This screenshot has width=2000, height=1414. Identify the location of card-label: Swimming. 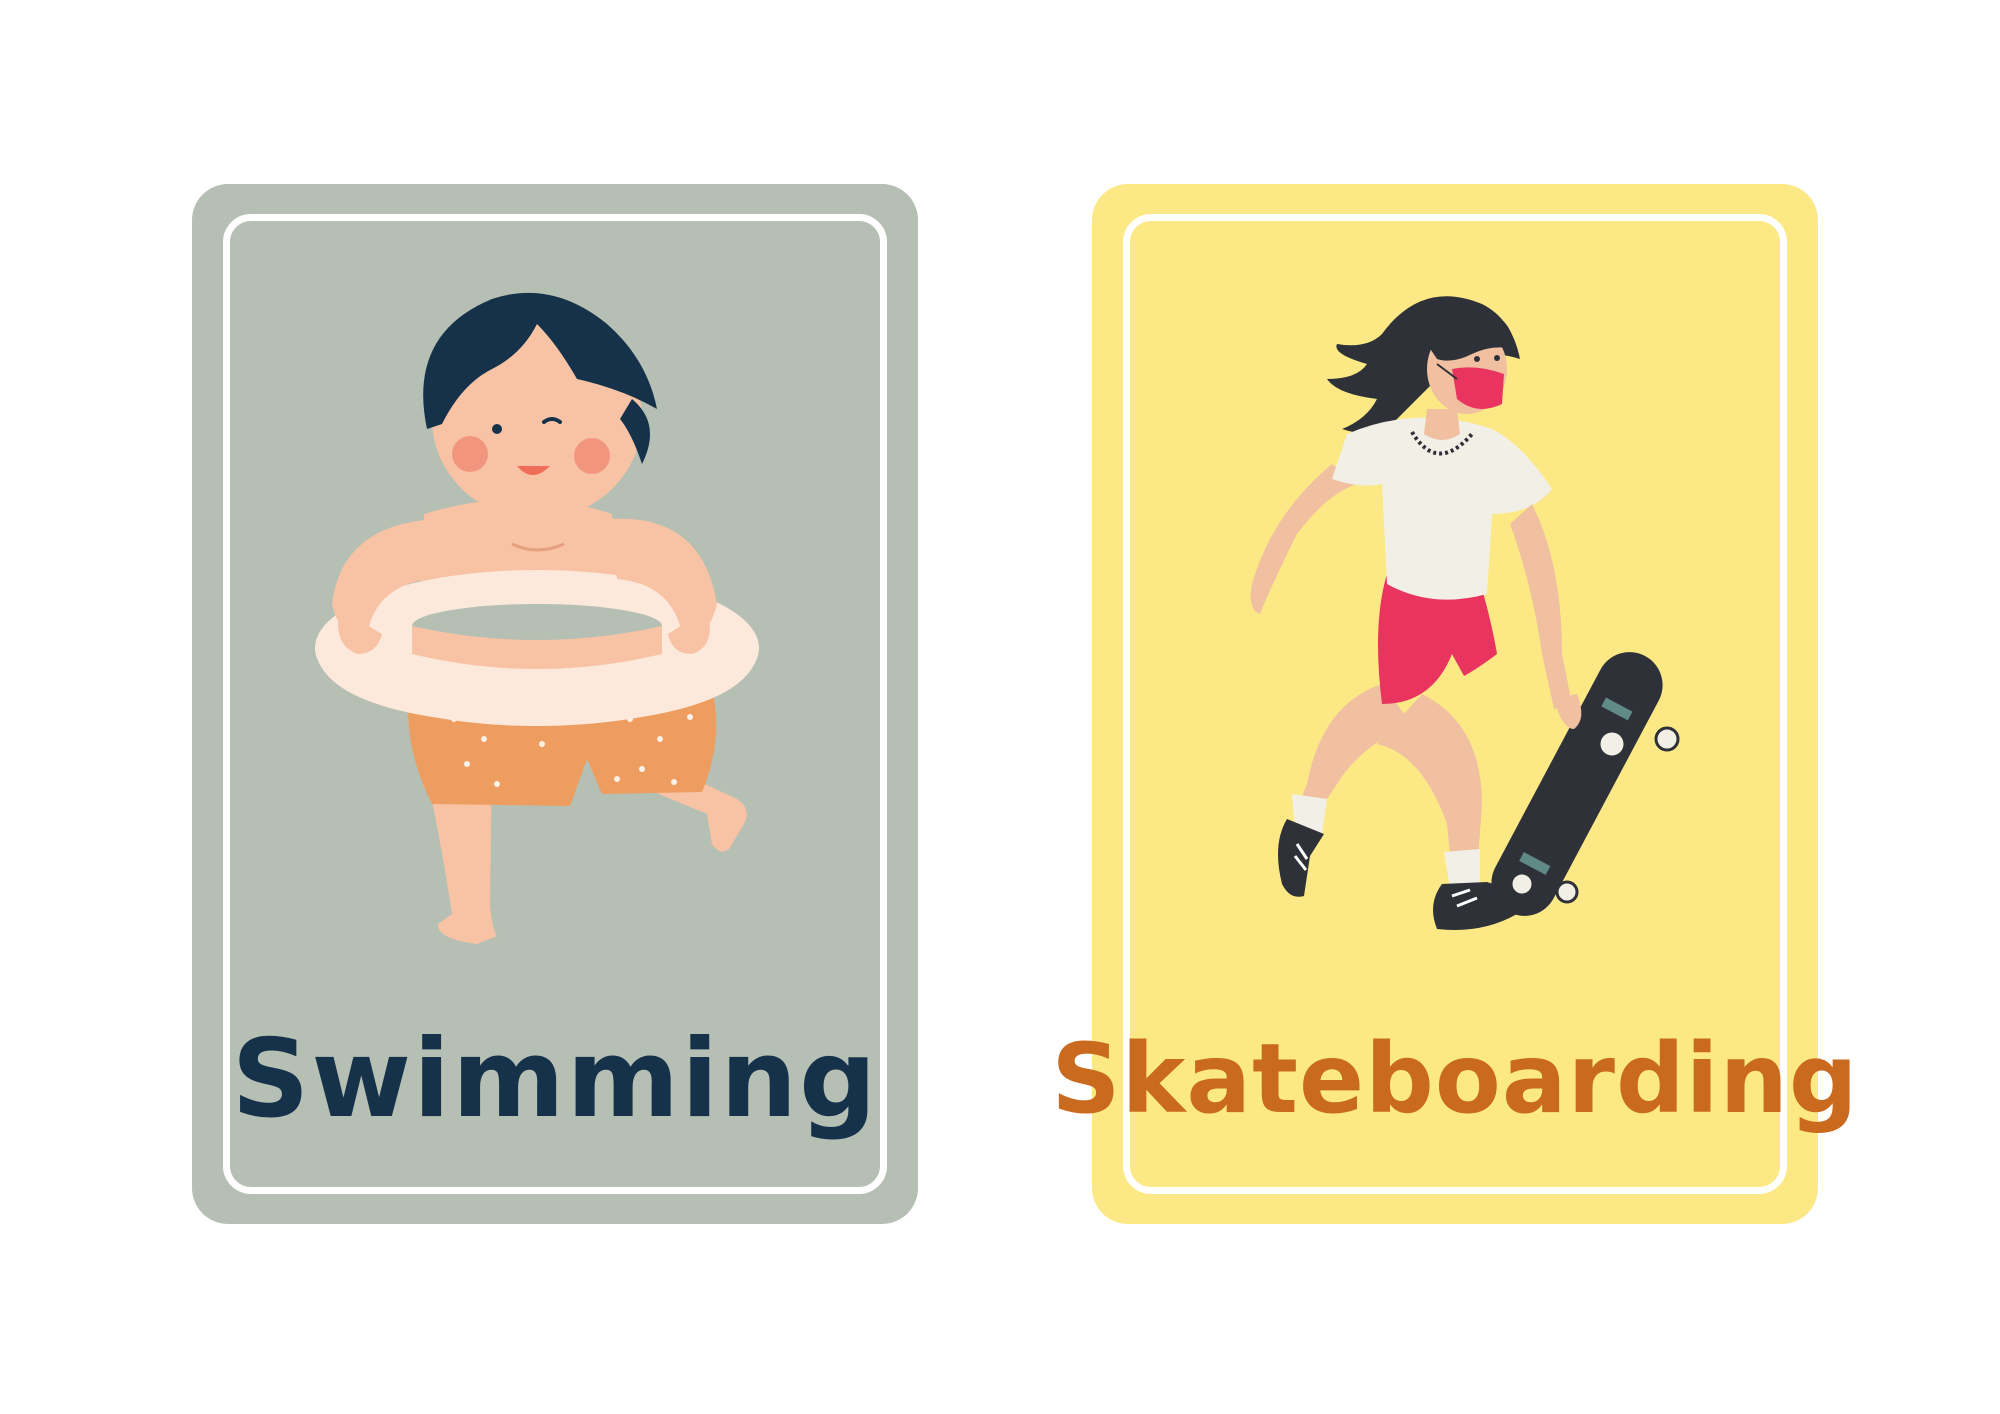
(555, 1079).